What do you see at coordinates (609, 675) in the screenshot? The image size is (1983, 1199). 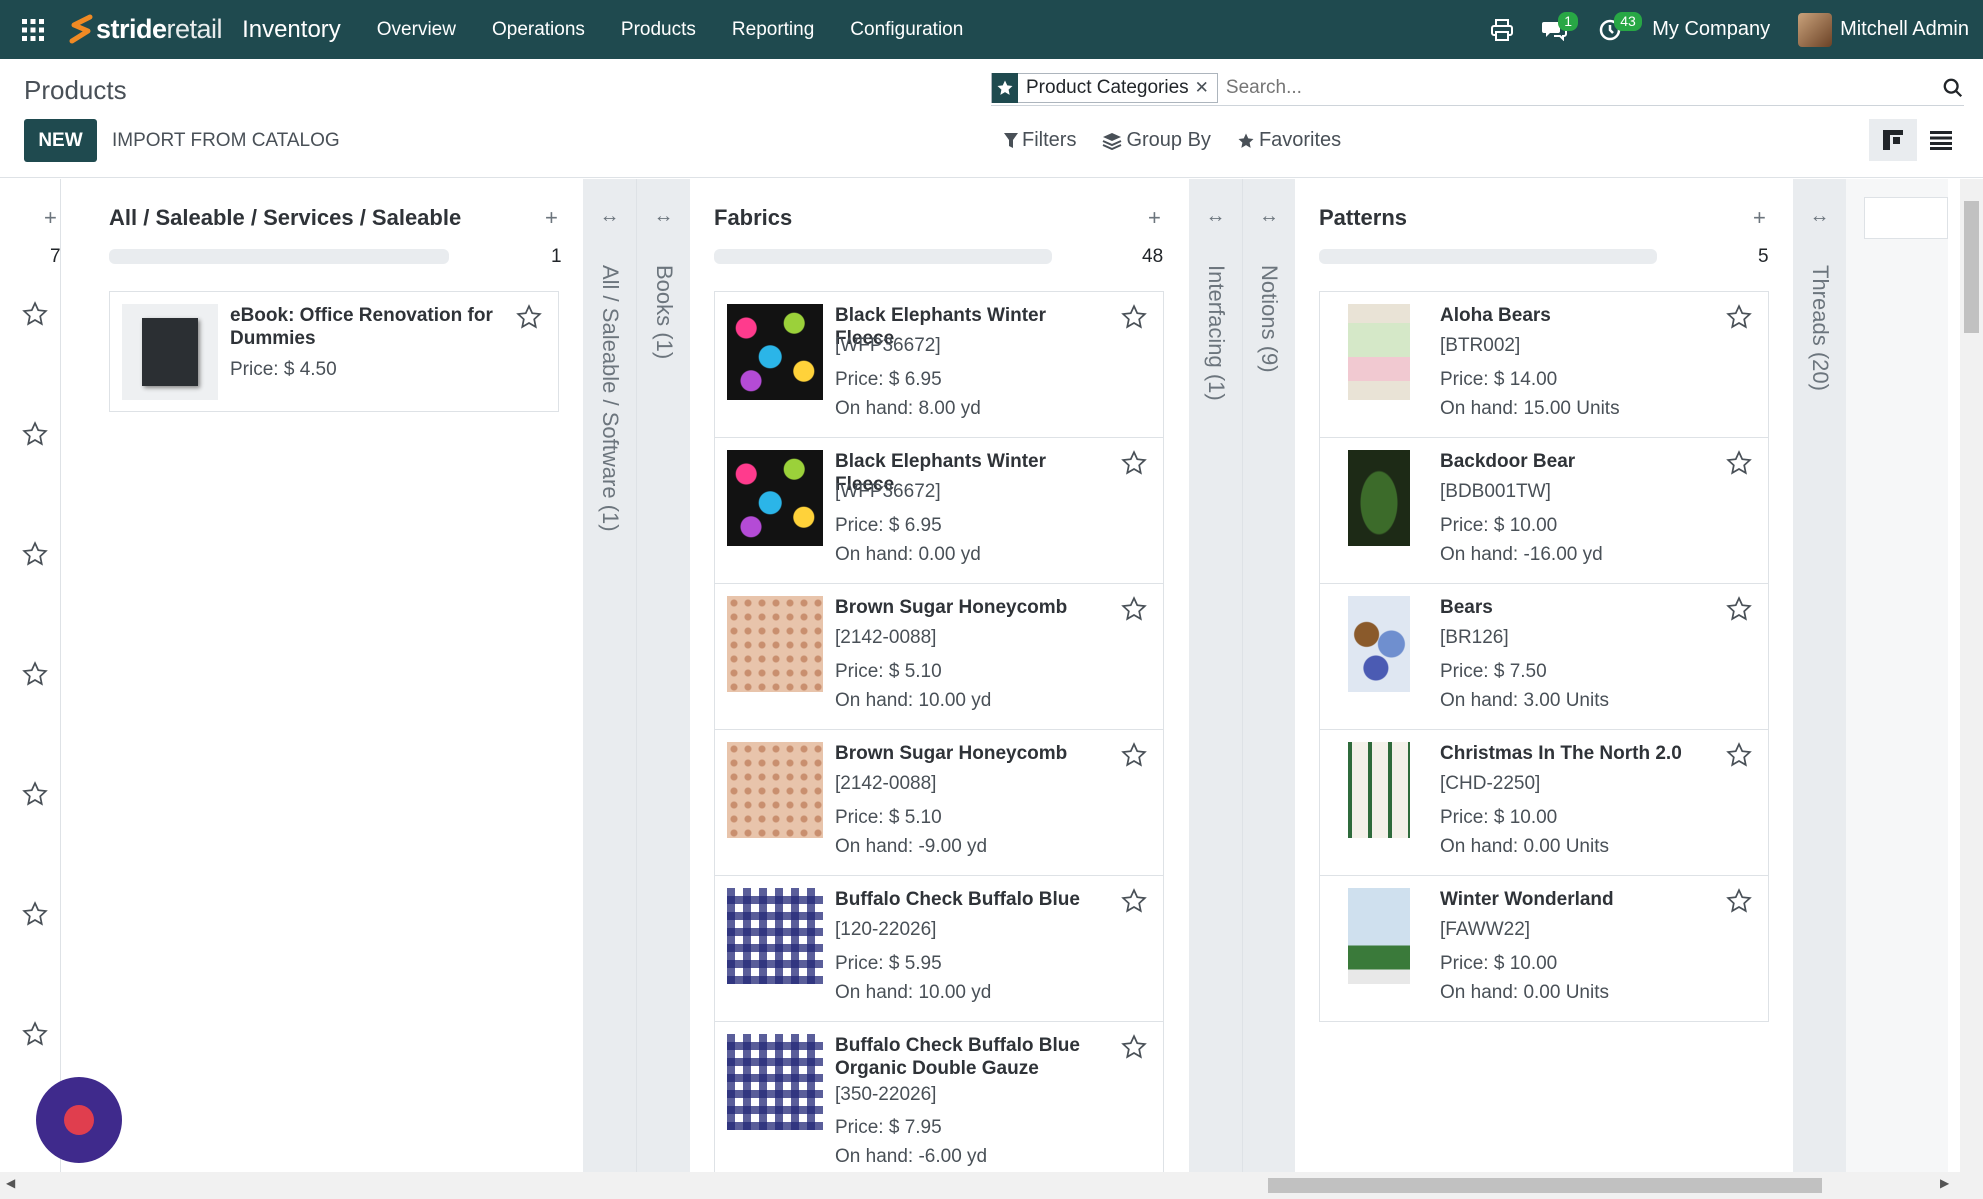 I see `folded-column-software: ↔ All / Saleable / Software (1)` at bounding box center [609, 675].